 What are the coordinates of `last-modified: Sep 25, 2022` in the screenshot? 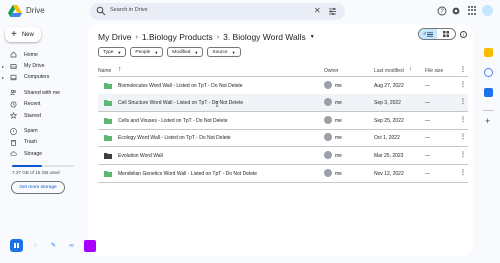 It's located at (389, 120).